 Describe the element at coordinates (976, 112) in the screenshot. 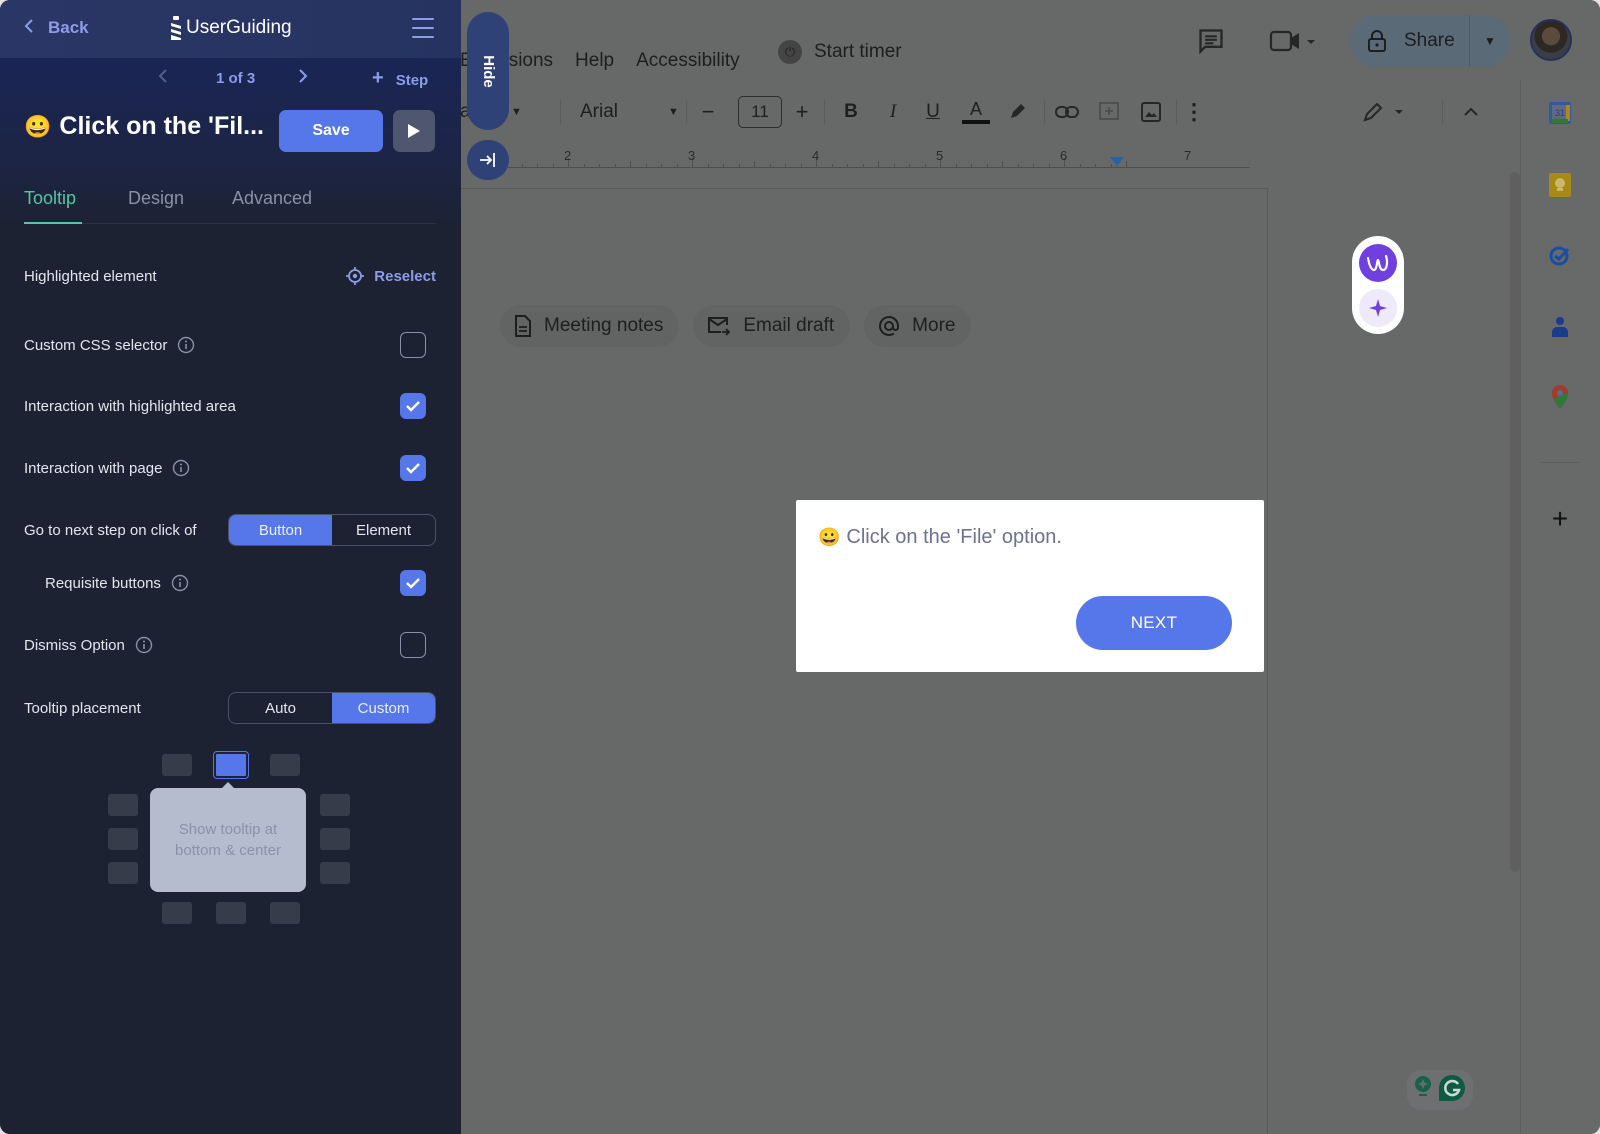

I see `text-color-icon: A` at that location.